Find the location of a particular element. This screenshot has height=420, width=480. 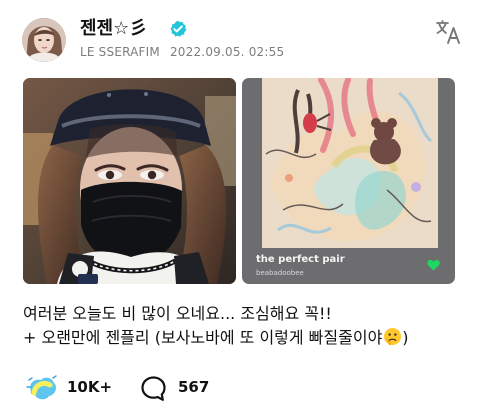

comment-count: 567 is located at coordinates (194, 387).